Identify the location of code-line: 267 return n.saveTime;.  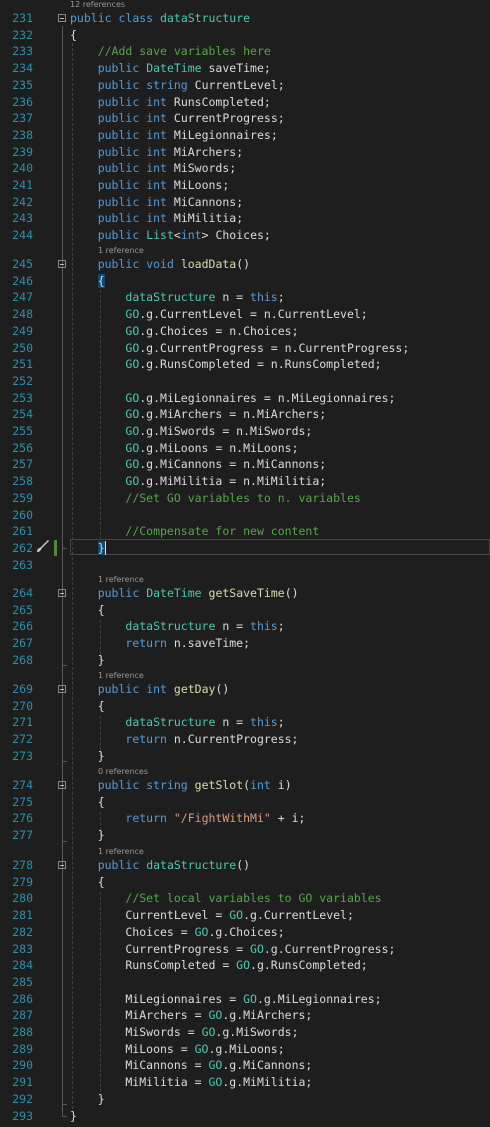
(245, 643).